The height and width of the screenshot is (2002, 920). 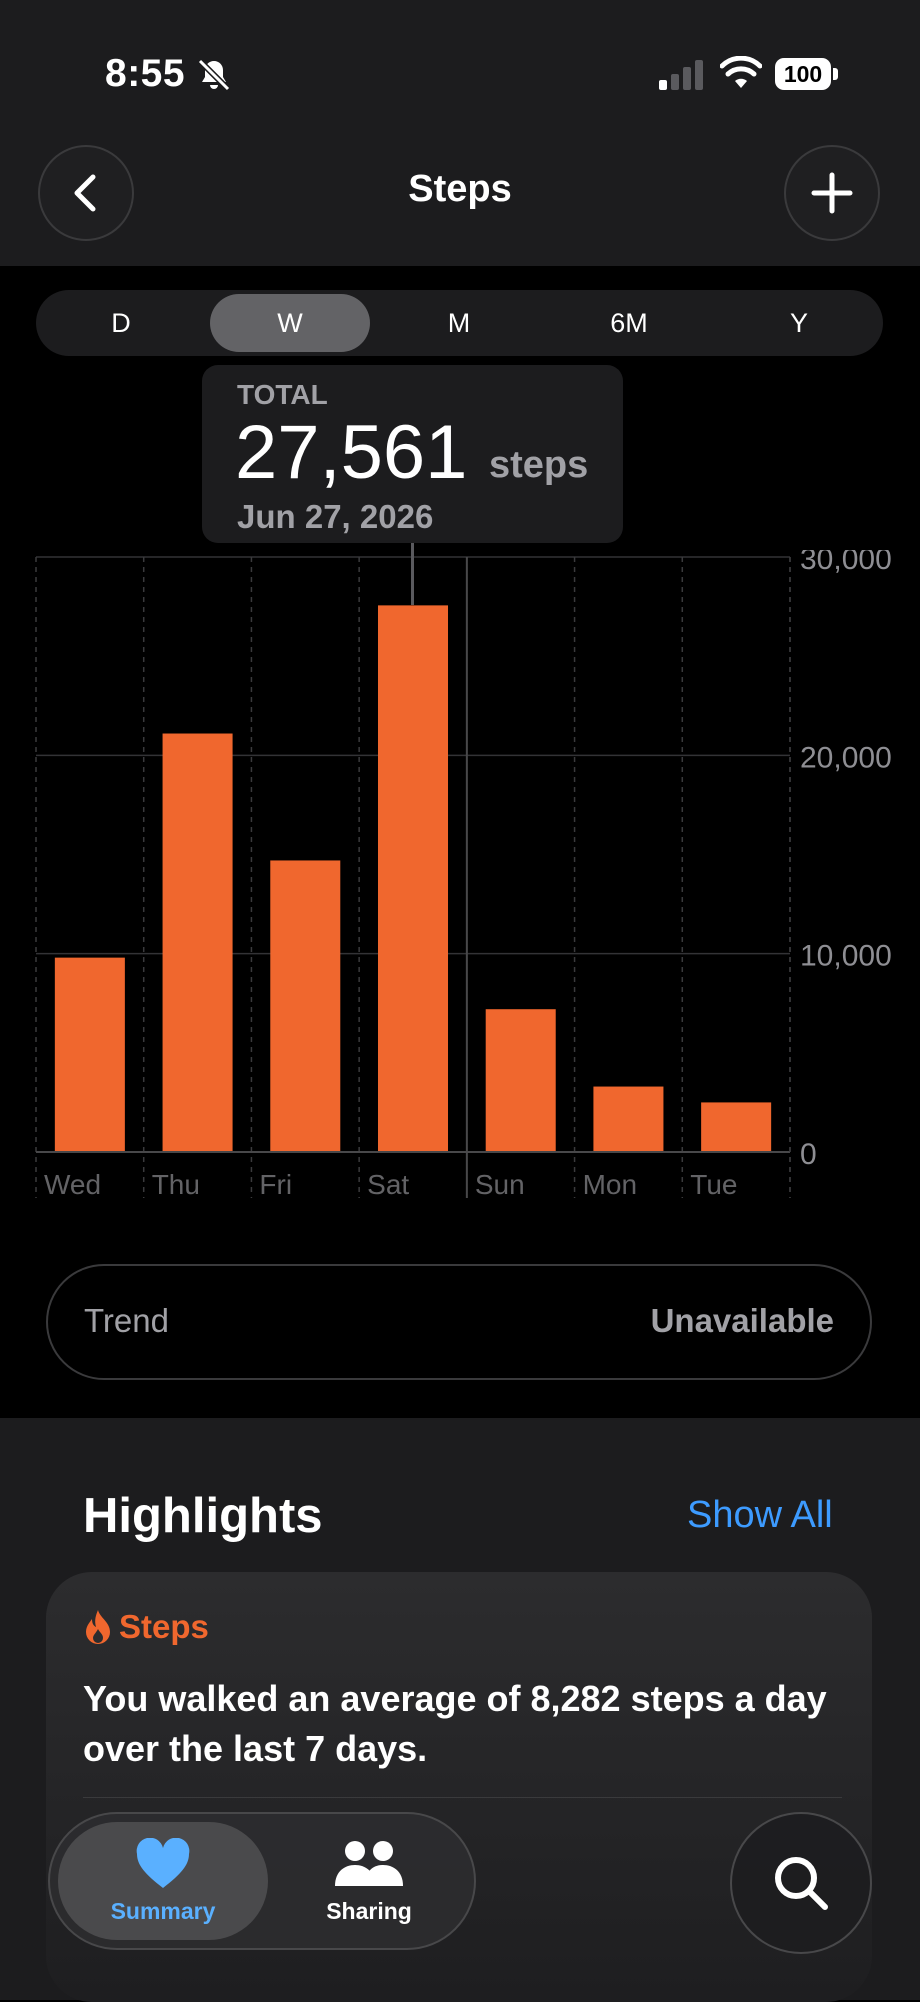 I want to click on range-segmented-control: D W M 6M Y, so click(x=459, y=323).